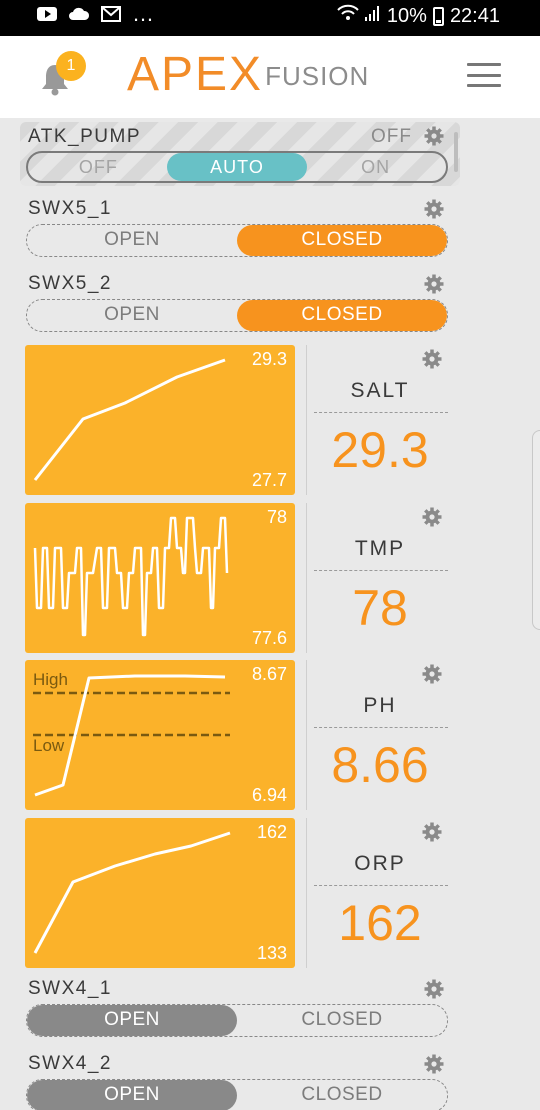 Image resolution: width=540 pixels, height=1110 pixels. Describe the element at coordinates (380, 450) in the screenshot. I see `probe-value: 29.3` at that location.